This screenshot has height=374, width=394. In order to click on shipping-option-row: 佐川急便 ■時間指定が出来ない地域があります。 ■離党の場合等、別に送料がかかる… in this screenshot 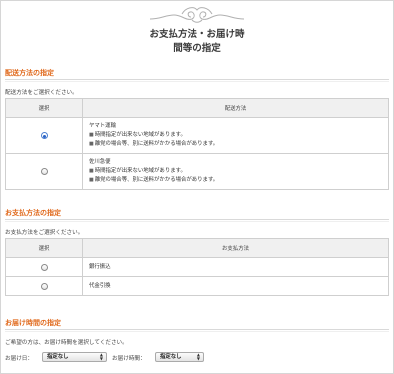, I will do `click(197, 171)`.